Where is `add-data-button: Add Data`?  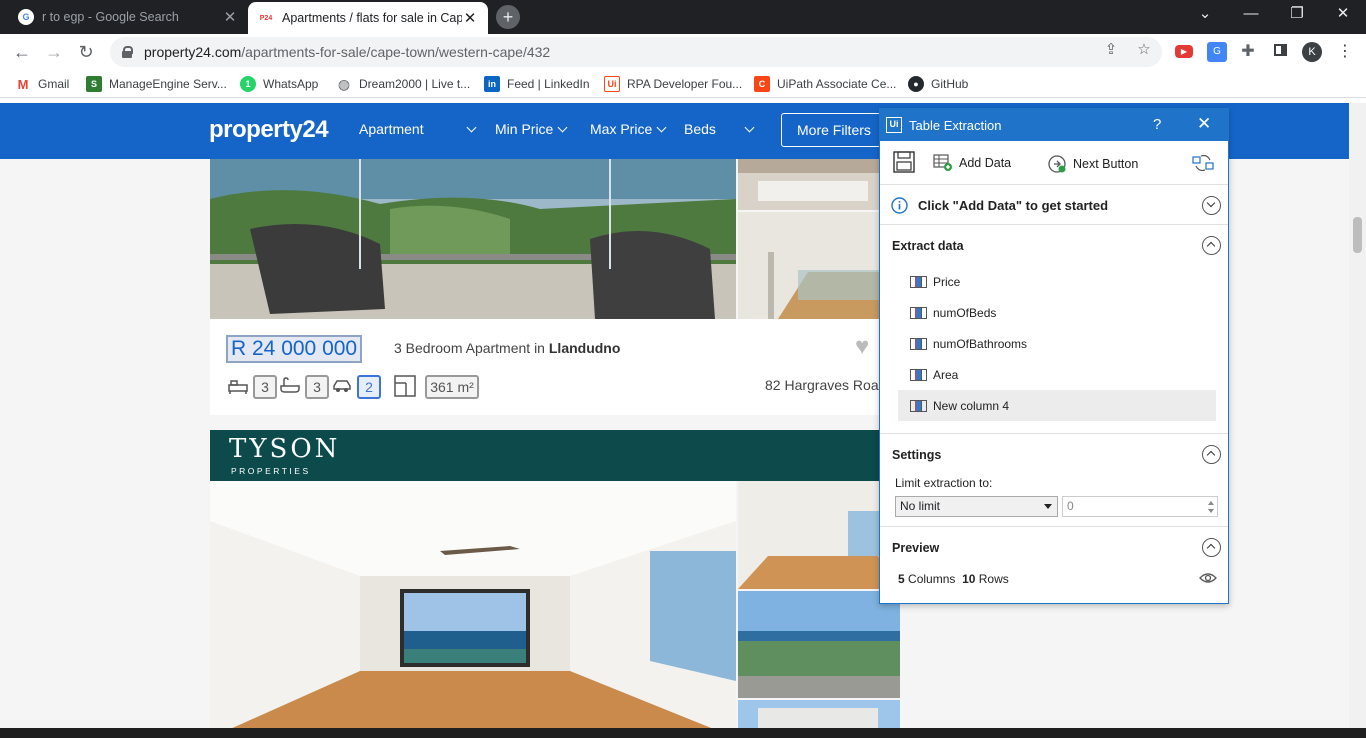 add-data-button: Add Data is located at coordinates (972, 163).